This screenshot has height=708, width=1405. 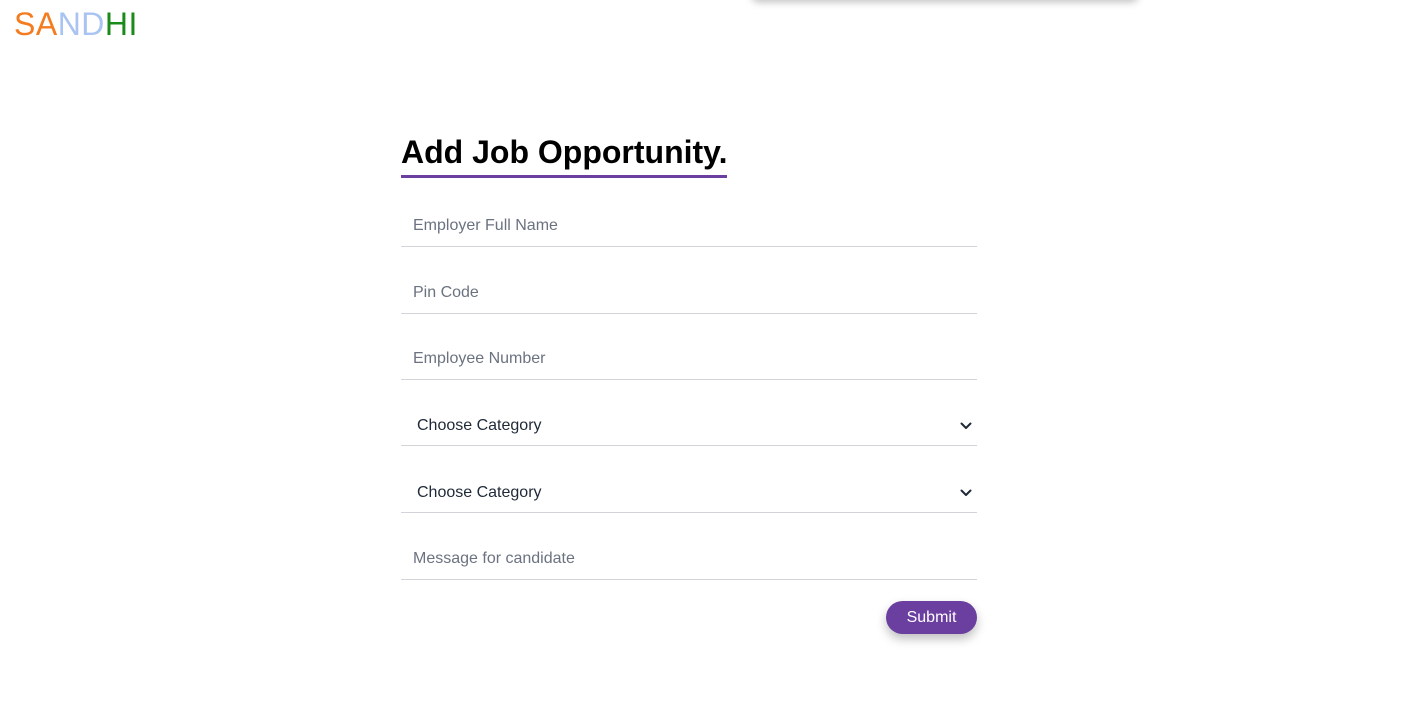 I want to click on employee-number-field-wrapper, so click(x=689, y=359).